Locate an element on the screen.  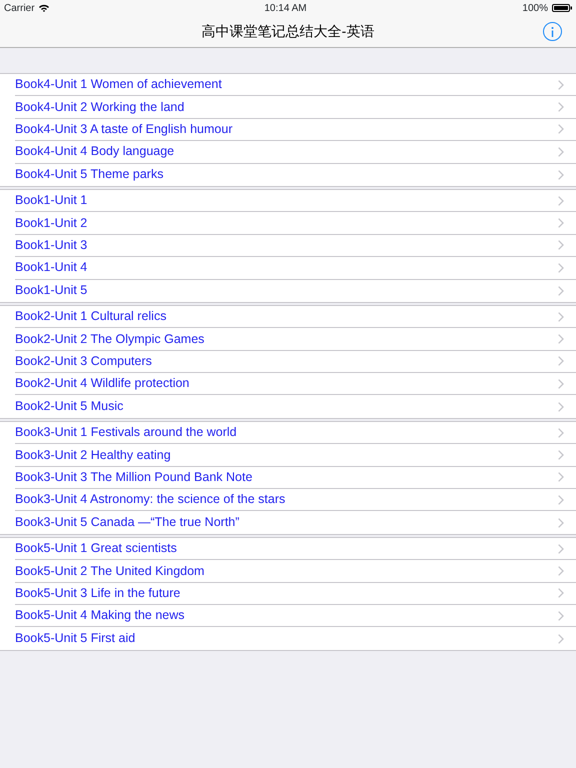
info-button is located at coordinates (552, 31).